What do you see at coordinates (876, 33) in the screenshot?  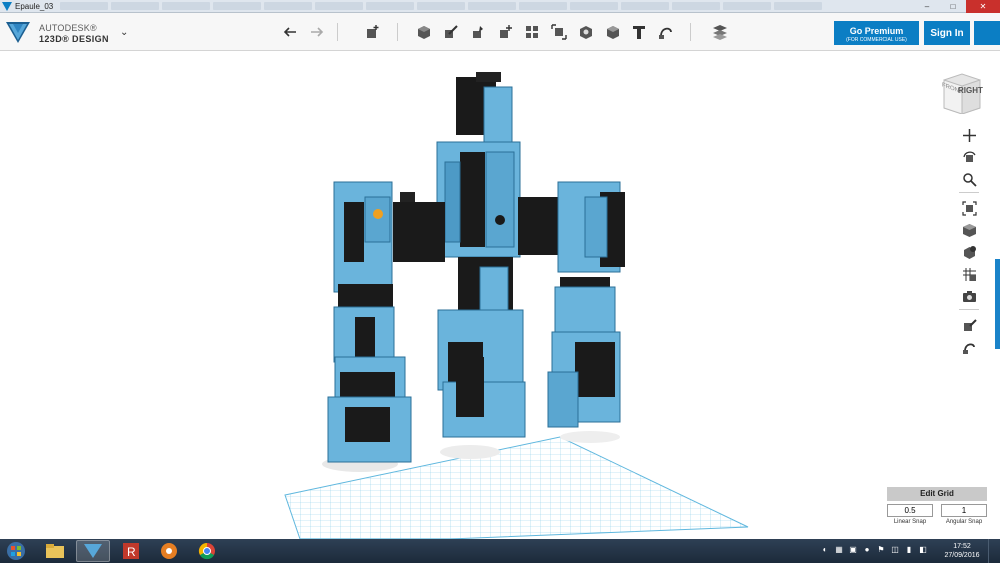 I see `go-premium-button: Go Premium (FOR COMMERCIAL USE)` at bounding box center [876, 33].